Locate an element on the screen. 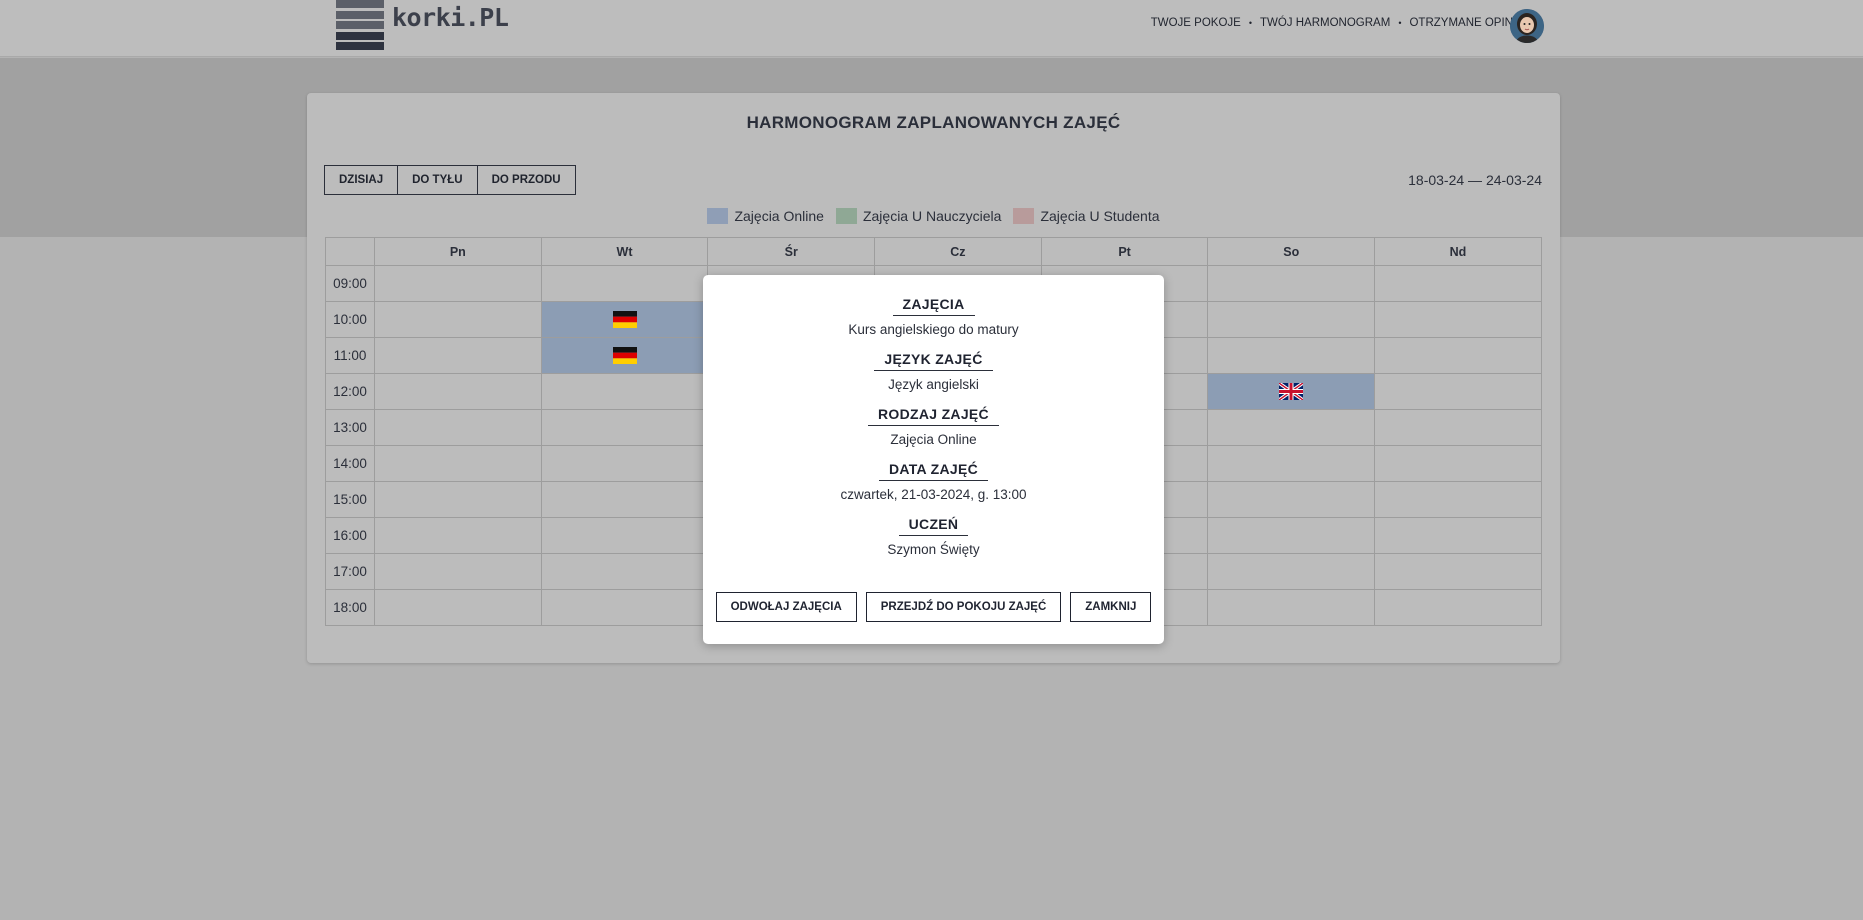 This screenshot has height=920, width=1863. uk-flag-icon is located at coordinates (1291, 391).